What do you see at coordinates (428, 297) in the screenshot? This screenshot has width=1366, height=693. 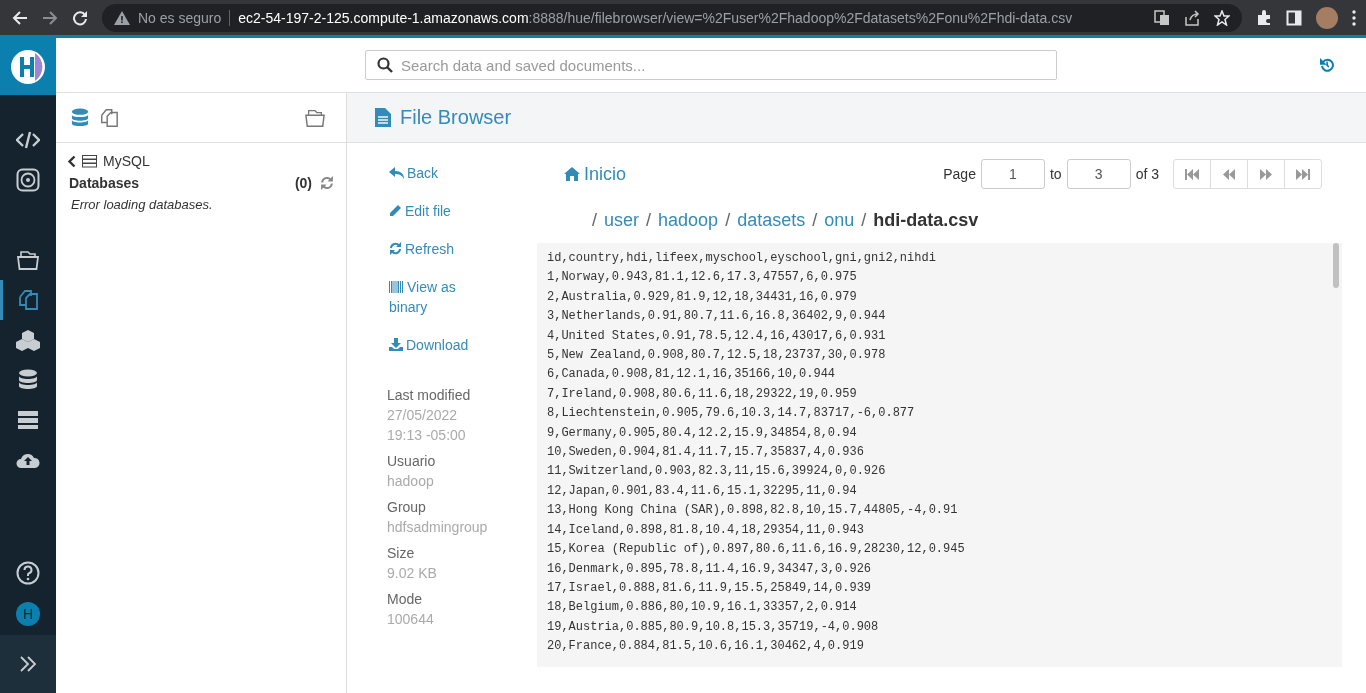 I see `action-link: View as binary` at bounding box center [428, 297].